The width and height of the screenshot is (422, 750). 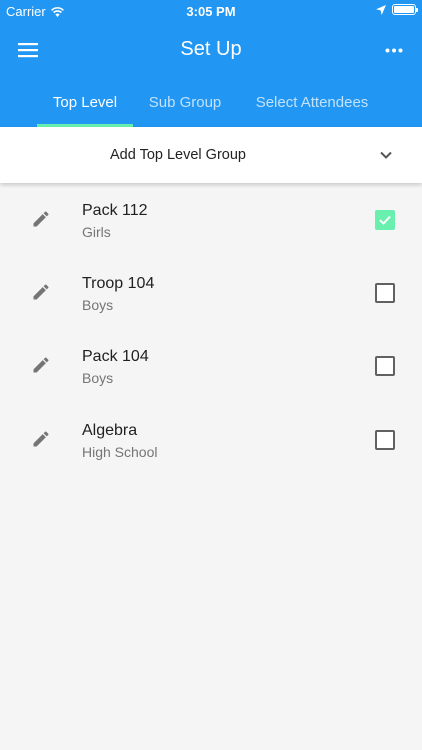 I want to click on list-item: Troop 104 Boys, so click(x=211, y=292).